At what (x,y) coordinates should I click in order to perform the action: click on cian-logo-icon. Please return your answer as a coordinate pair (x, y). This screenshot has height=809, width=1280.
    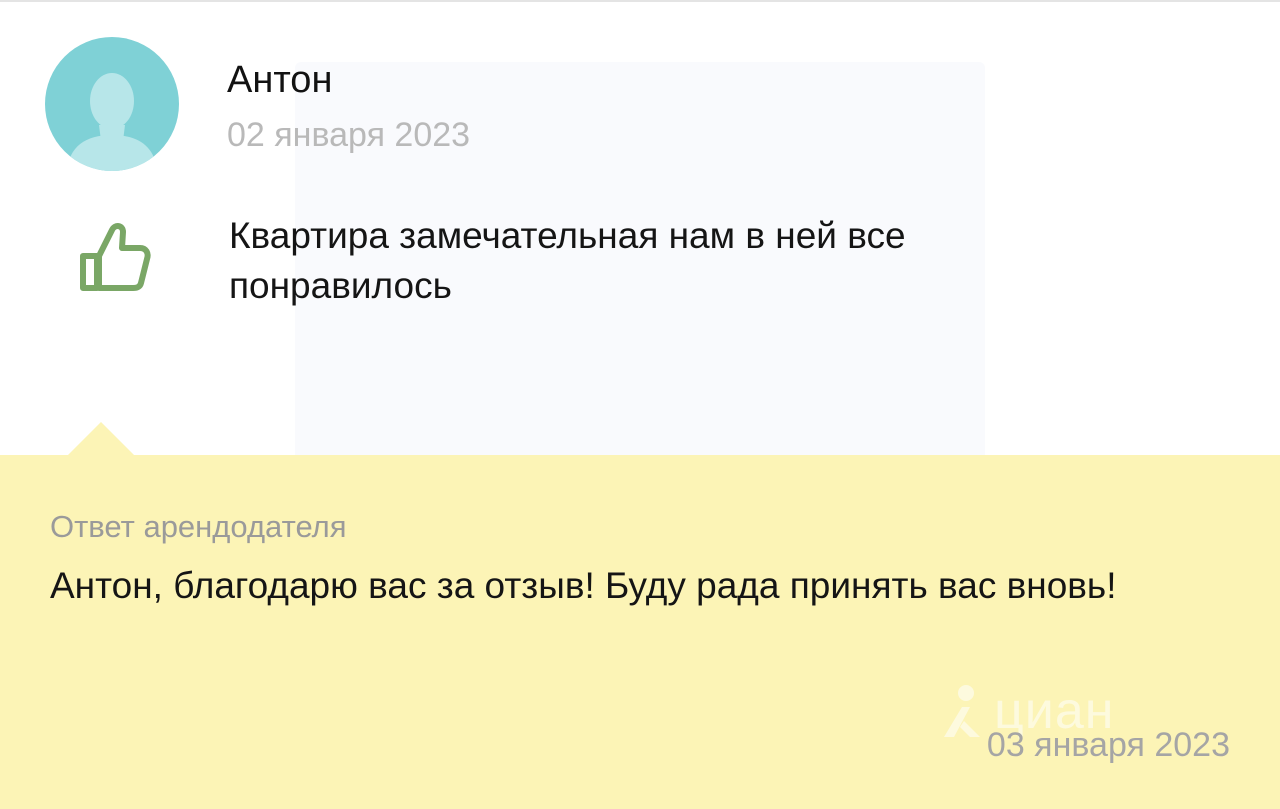
    Looking at the image, I should click on (962, 711).